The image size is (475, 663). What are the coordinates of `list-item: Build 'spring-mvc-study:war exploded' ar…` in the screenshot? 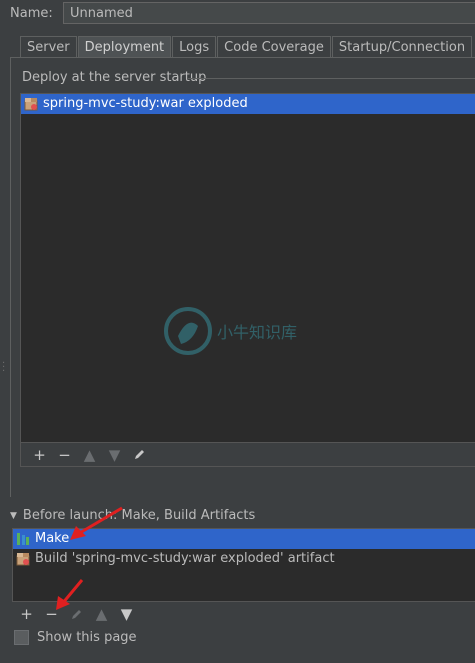 It's located at (244, 559).